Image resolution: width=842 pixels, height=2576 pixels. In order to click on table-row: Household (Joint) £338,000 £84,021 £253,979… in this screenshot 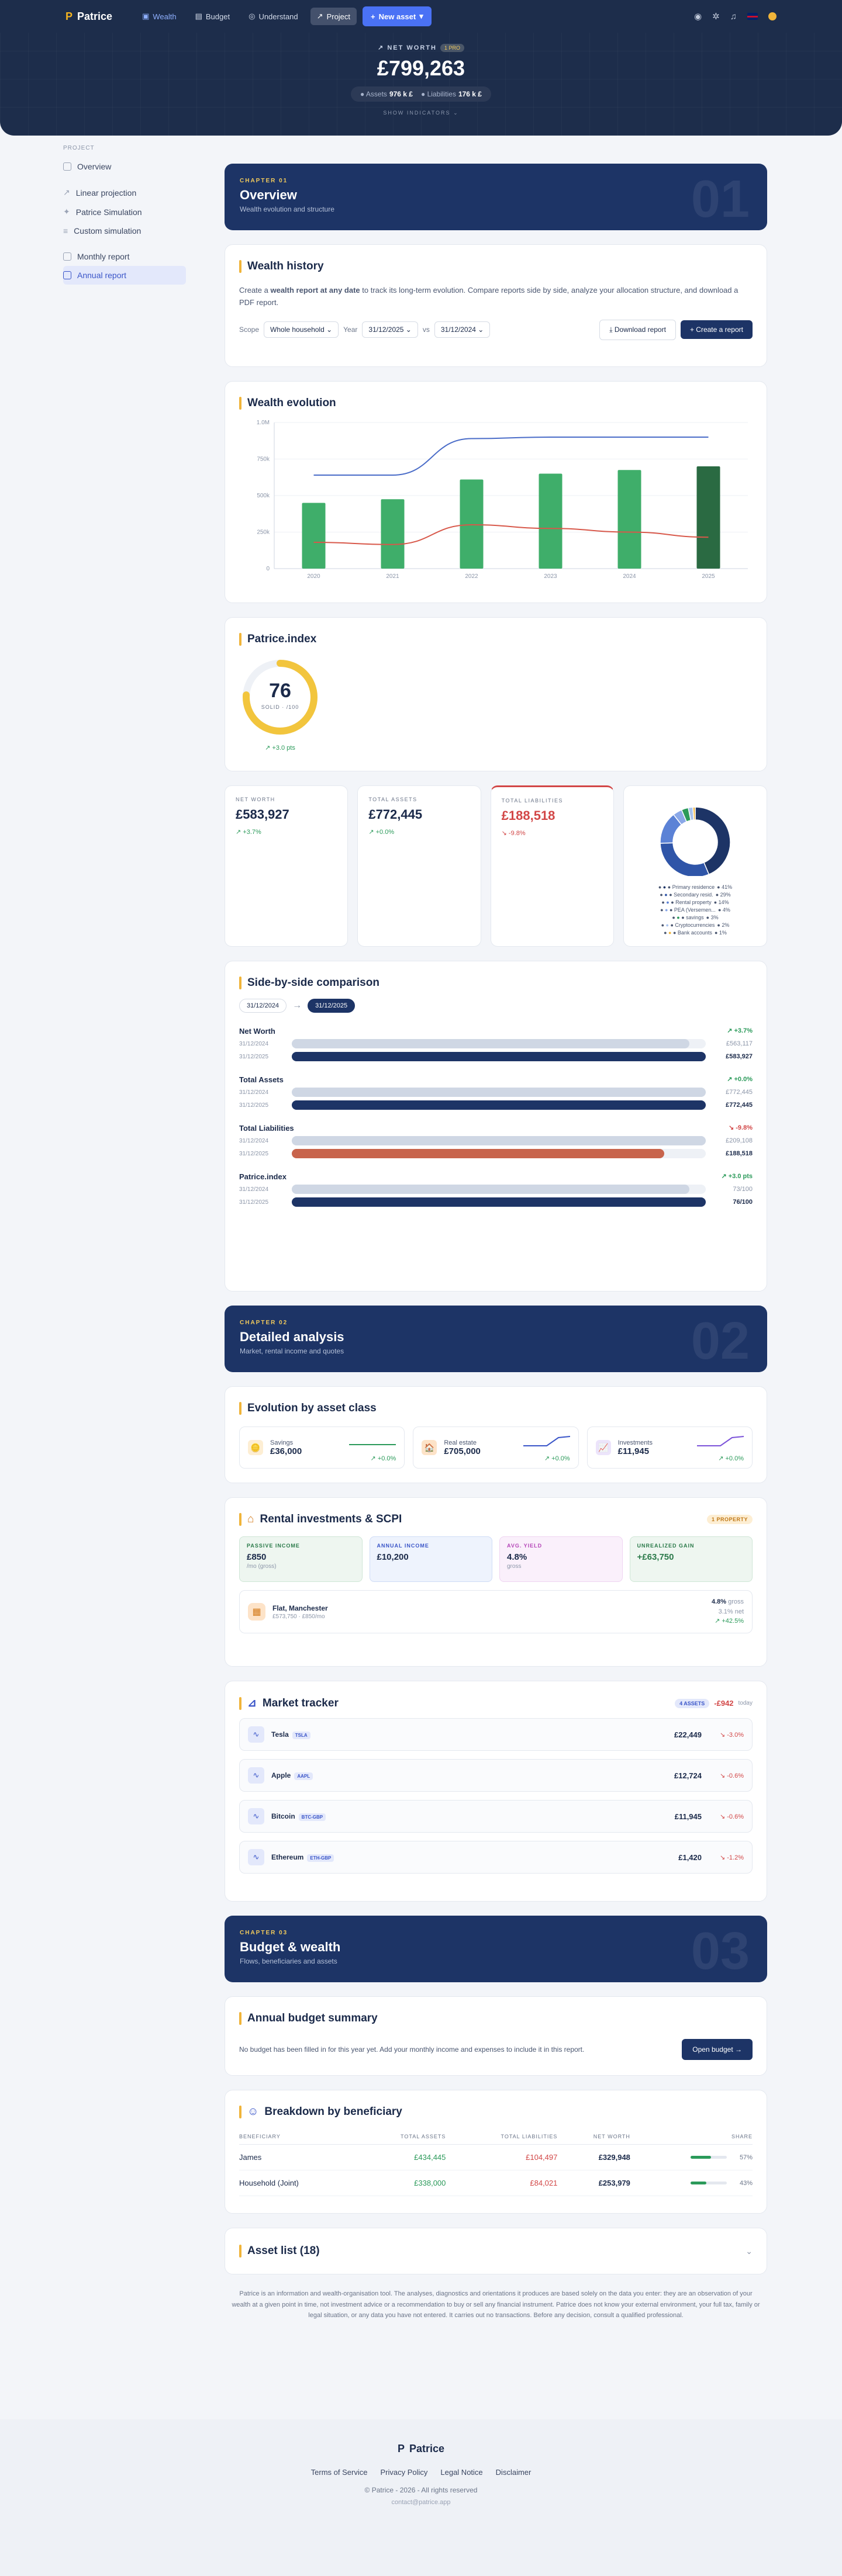, I will do `click(496, 2183)`.